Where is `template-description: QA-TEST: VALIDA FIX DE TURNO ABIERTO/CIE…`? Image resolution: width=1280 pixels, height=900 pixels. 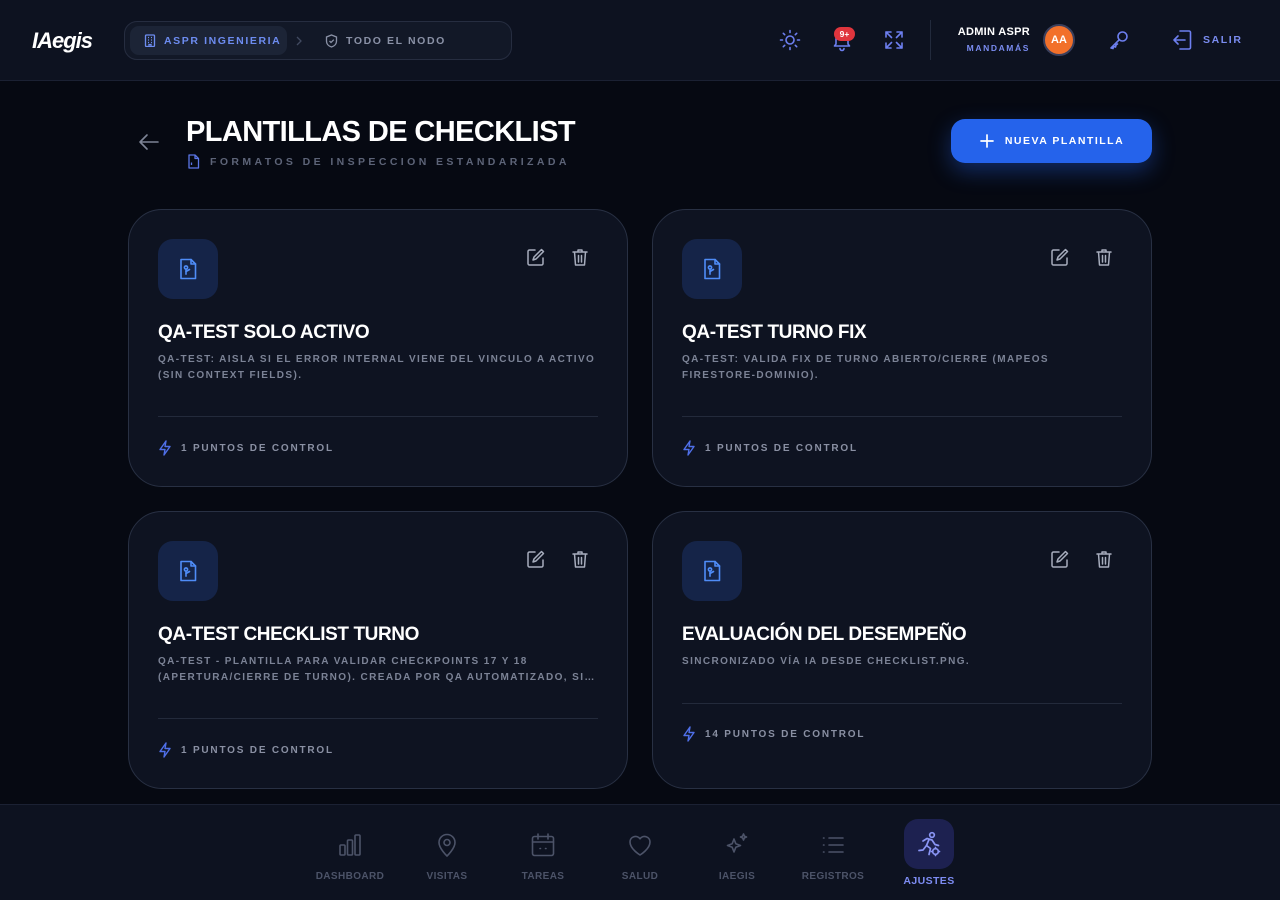 template-description: QA-TEST: VALIDA FIX DE TURNO ABIERTO/CIE… is located at coordinates (865, 367).